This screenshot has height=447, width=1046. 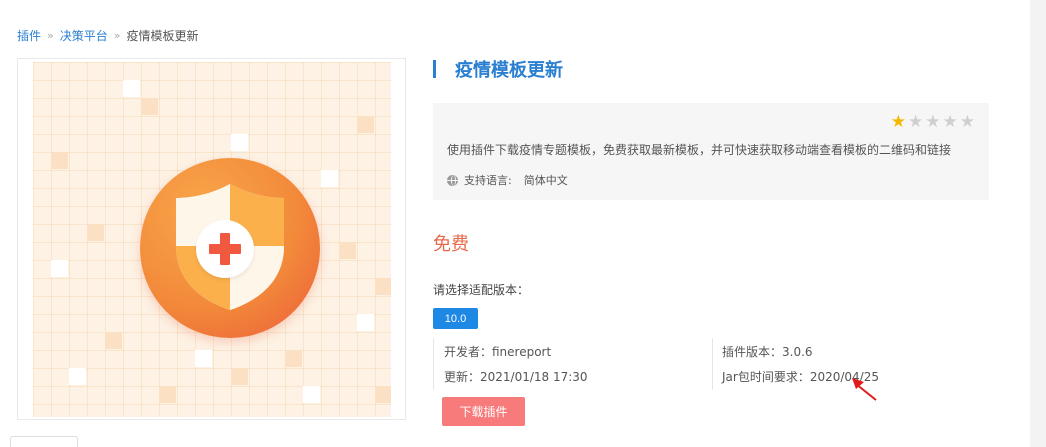 I want to click on rating-stars: ★ ★ ★ ★ ★, so click(x=933, y=122).